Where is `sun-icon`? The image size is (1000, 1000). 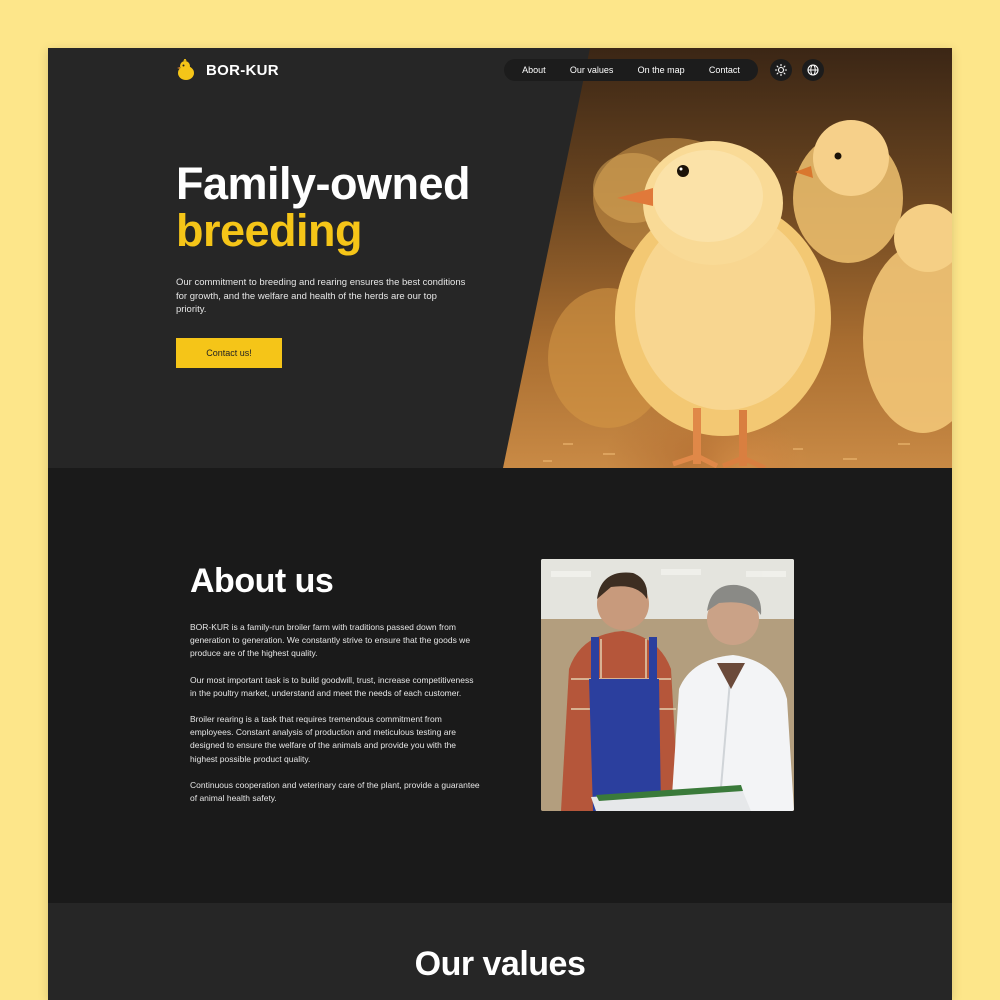 sun-icon is located at coordinates (781, 70).